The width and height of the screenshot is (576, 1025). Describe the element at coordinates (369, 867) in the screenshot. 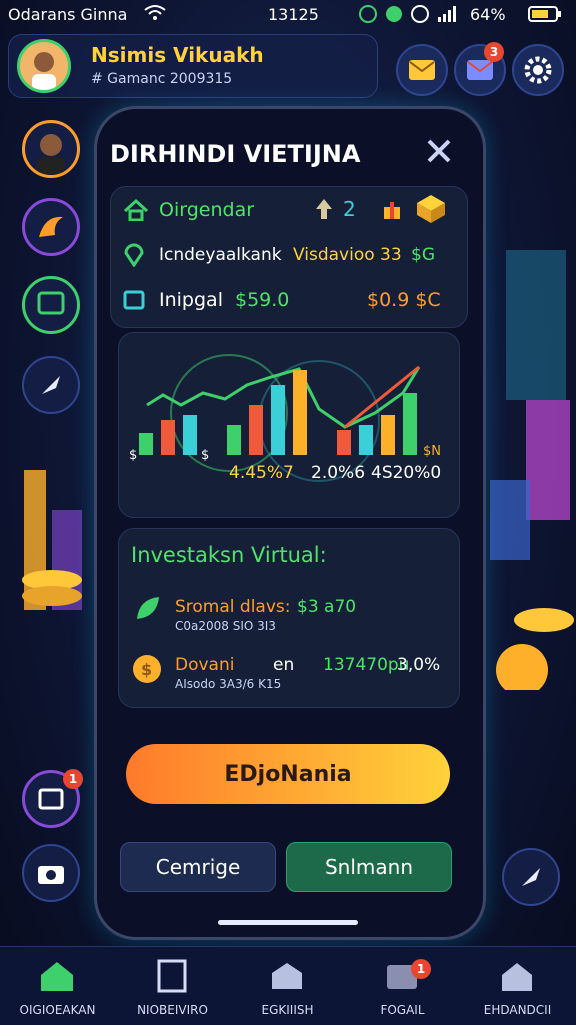

I see `confirm-button: Snlmann` at that location.